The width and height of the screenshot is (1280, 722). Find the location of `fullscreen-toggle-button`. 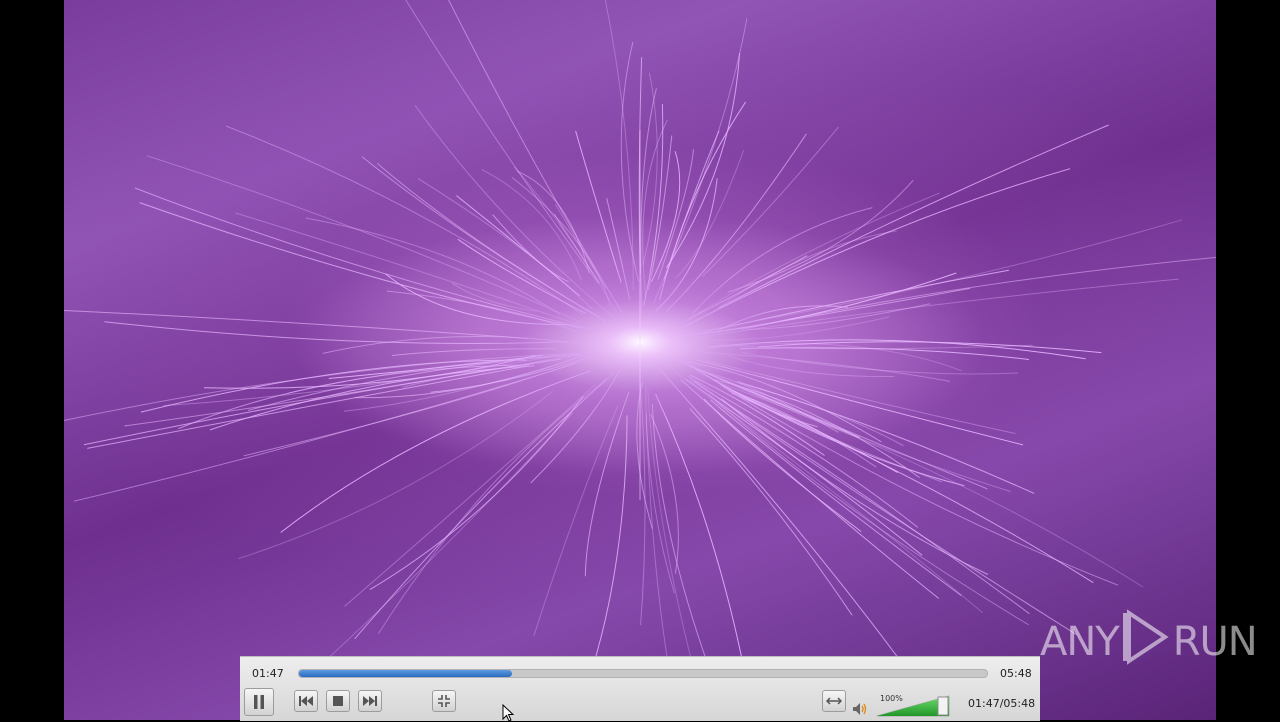

fullscreen-toggle-button is located at coordinates (444, 701).